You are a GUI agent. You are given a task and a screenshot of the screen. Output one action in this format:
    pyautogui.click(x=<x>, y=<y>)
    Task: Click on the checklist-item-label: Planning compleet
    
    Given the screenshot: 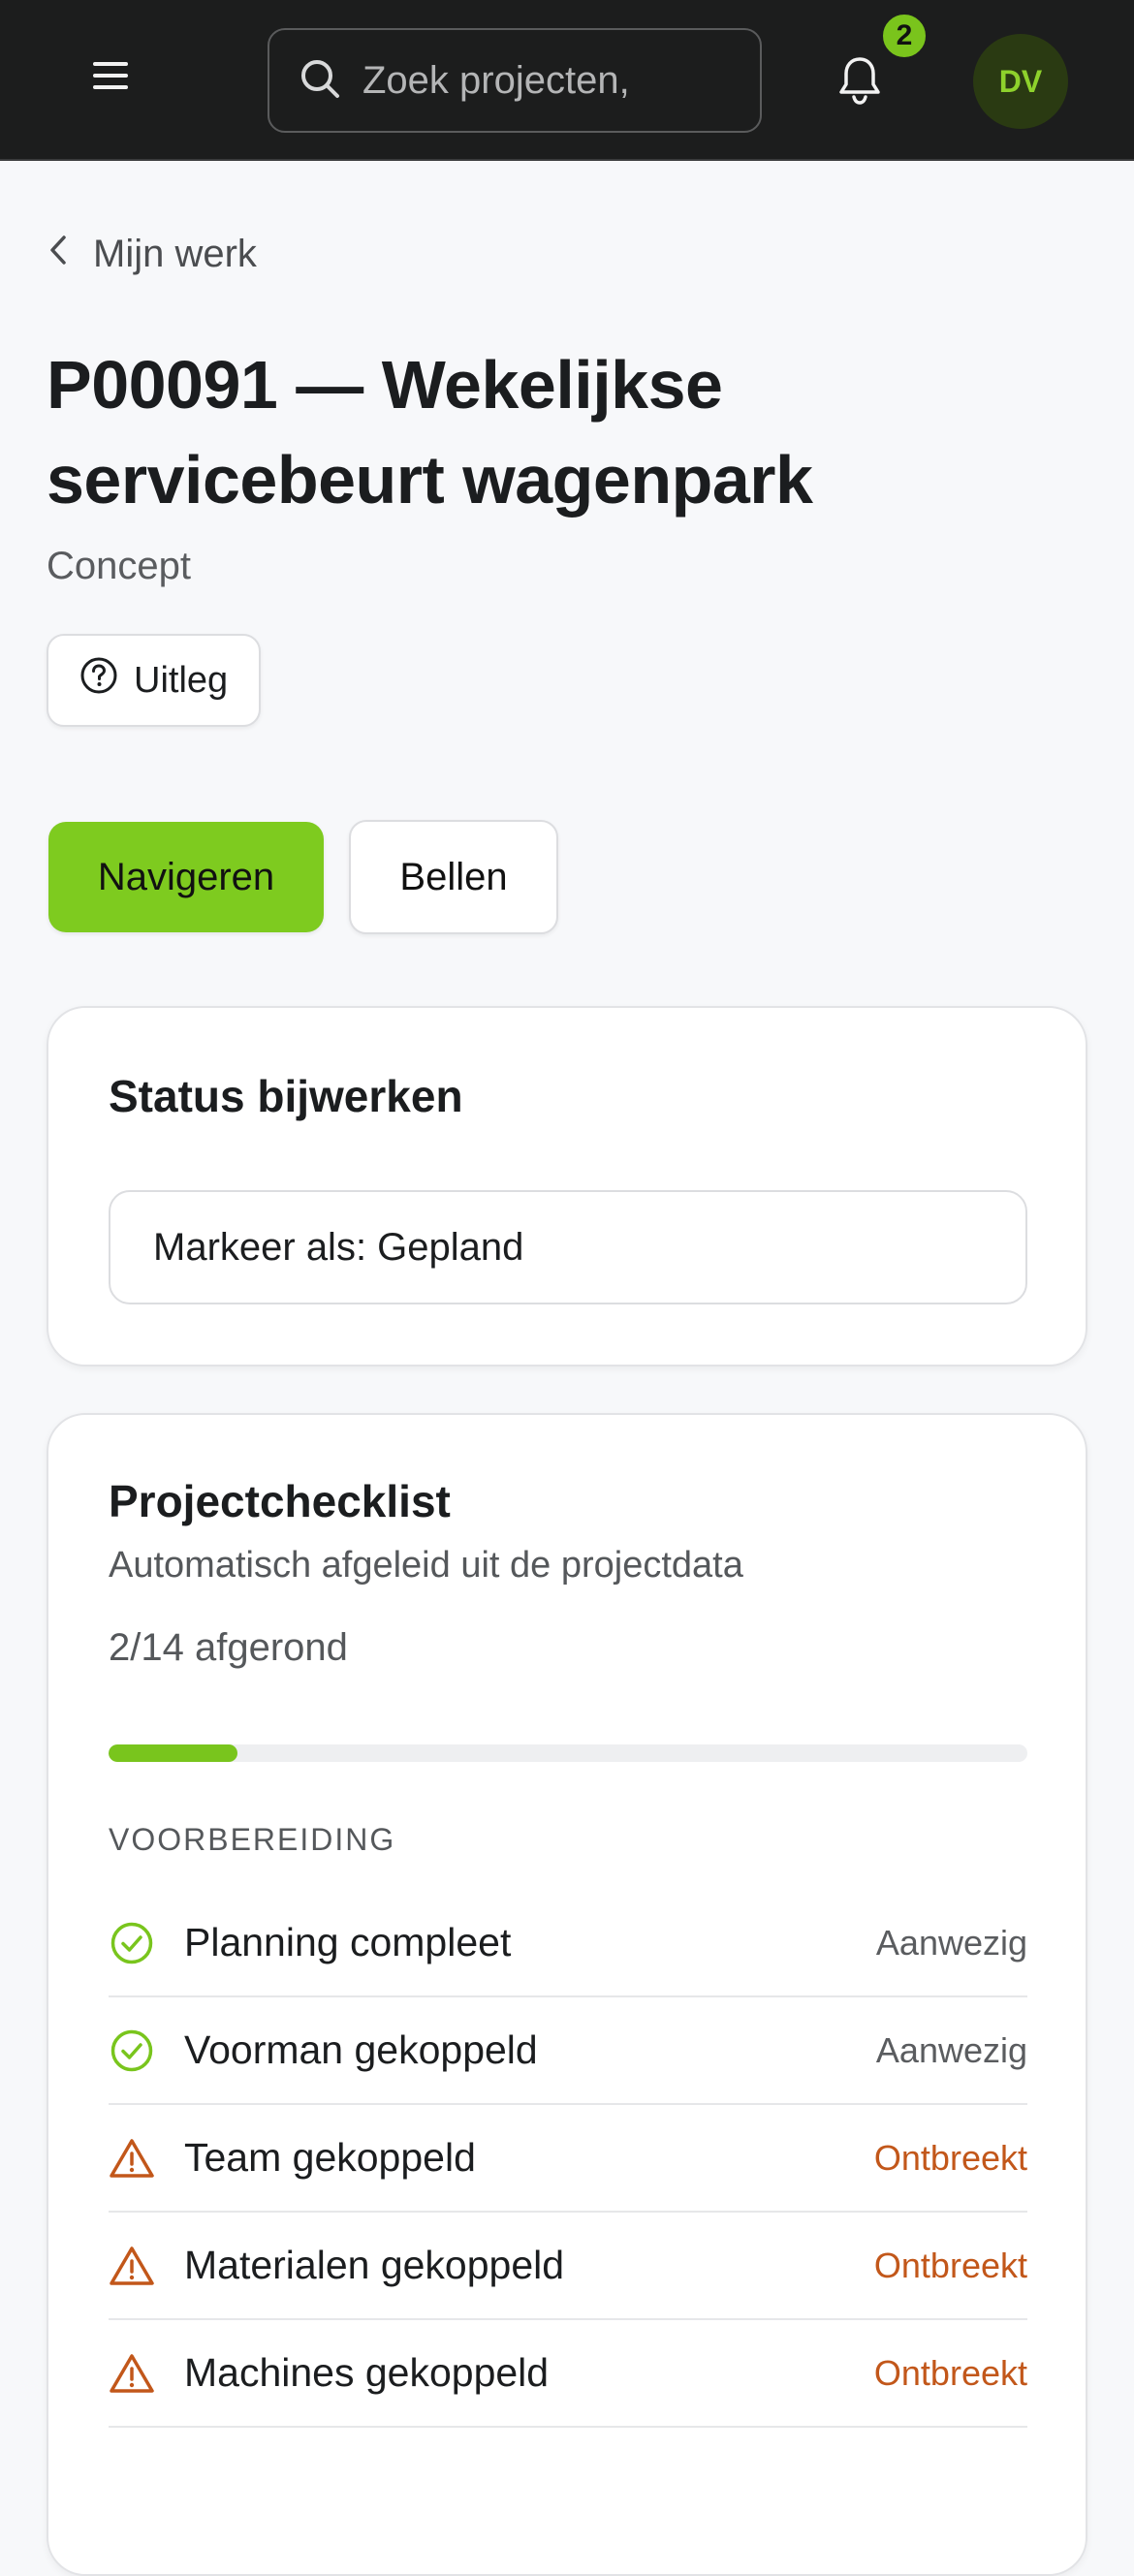 What is the action you would take?
    pyautogui.click(x=348, y=1942)
    